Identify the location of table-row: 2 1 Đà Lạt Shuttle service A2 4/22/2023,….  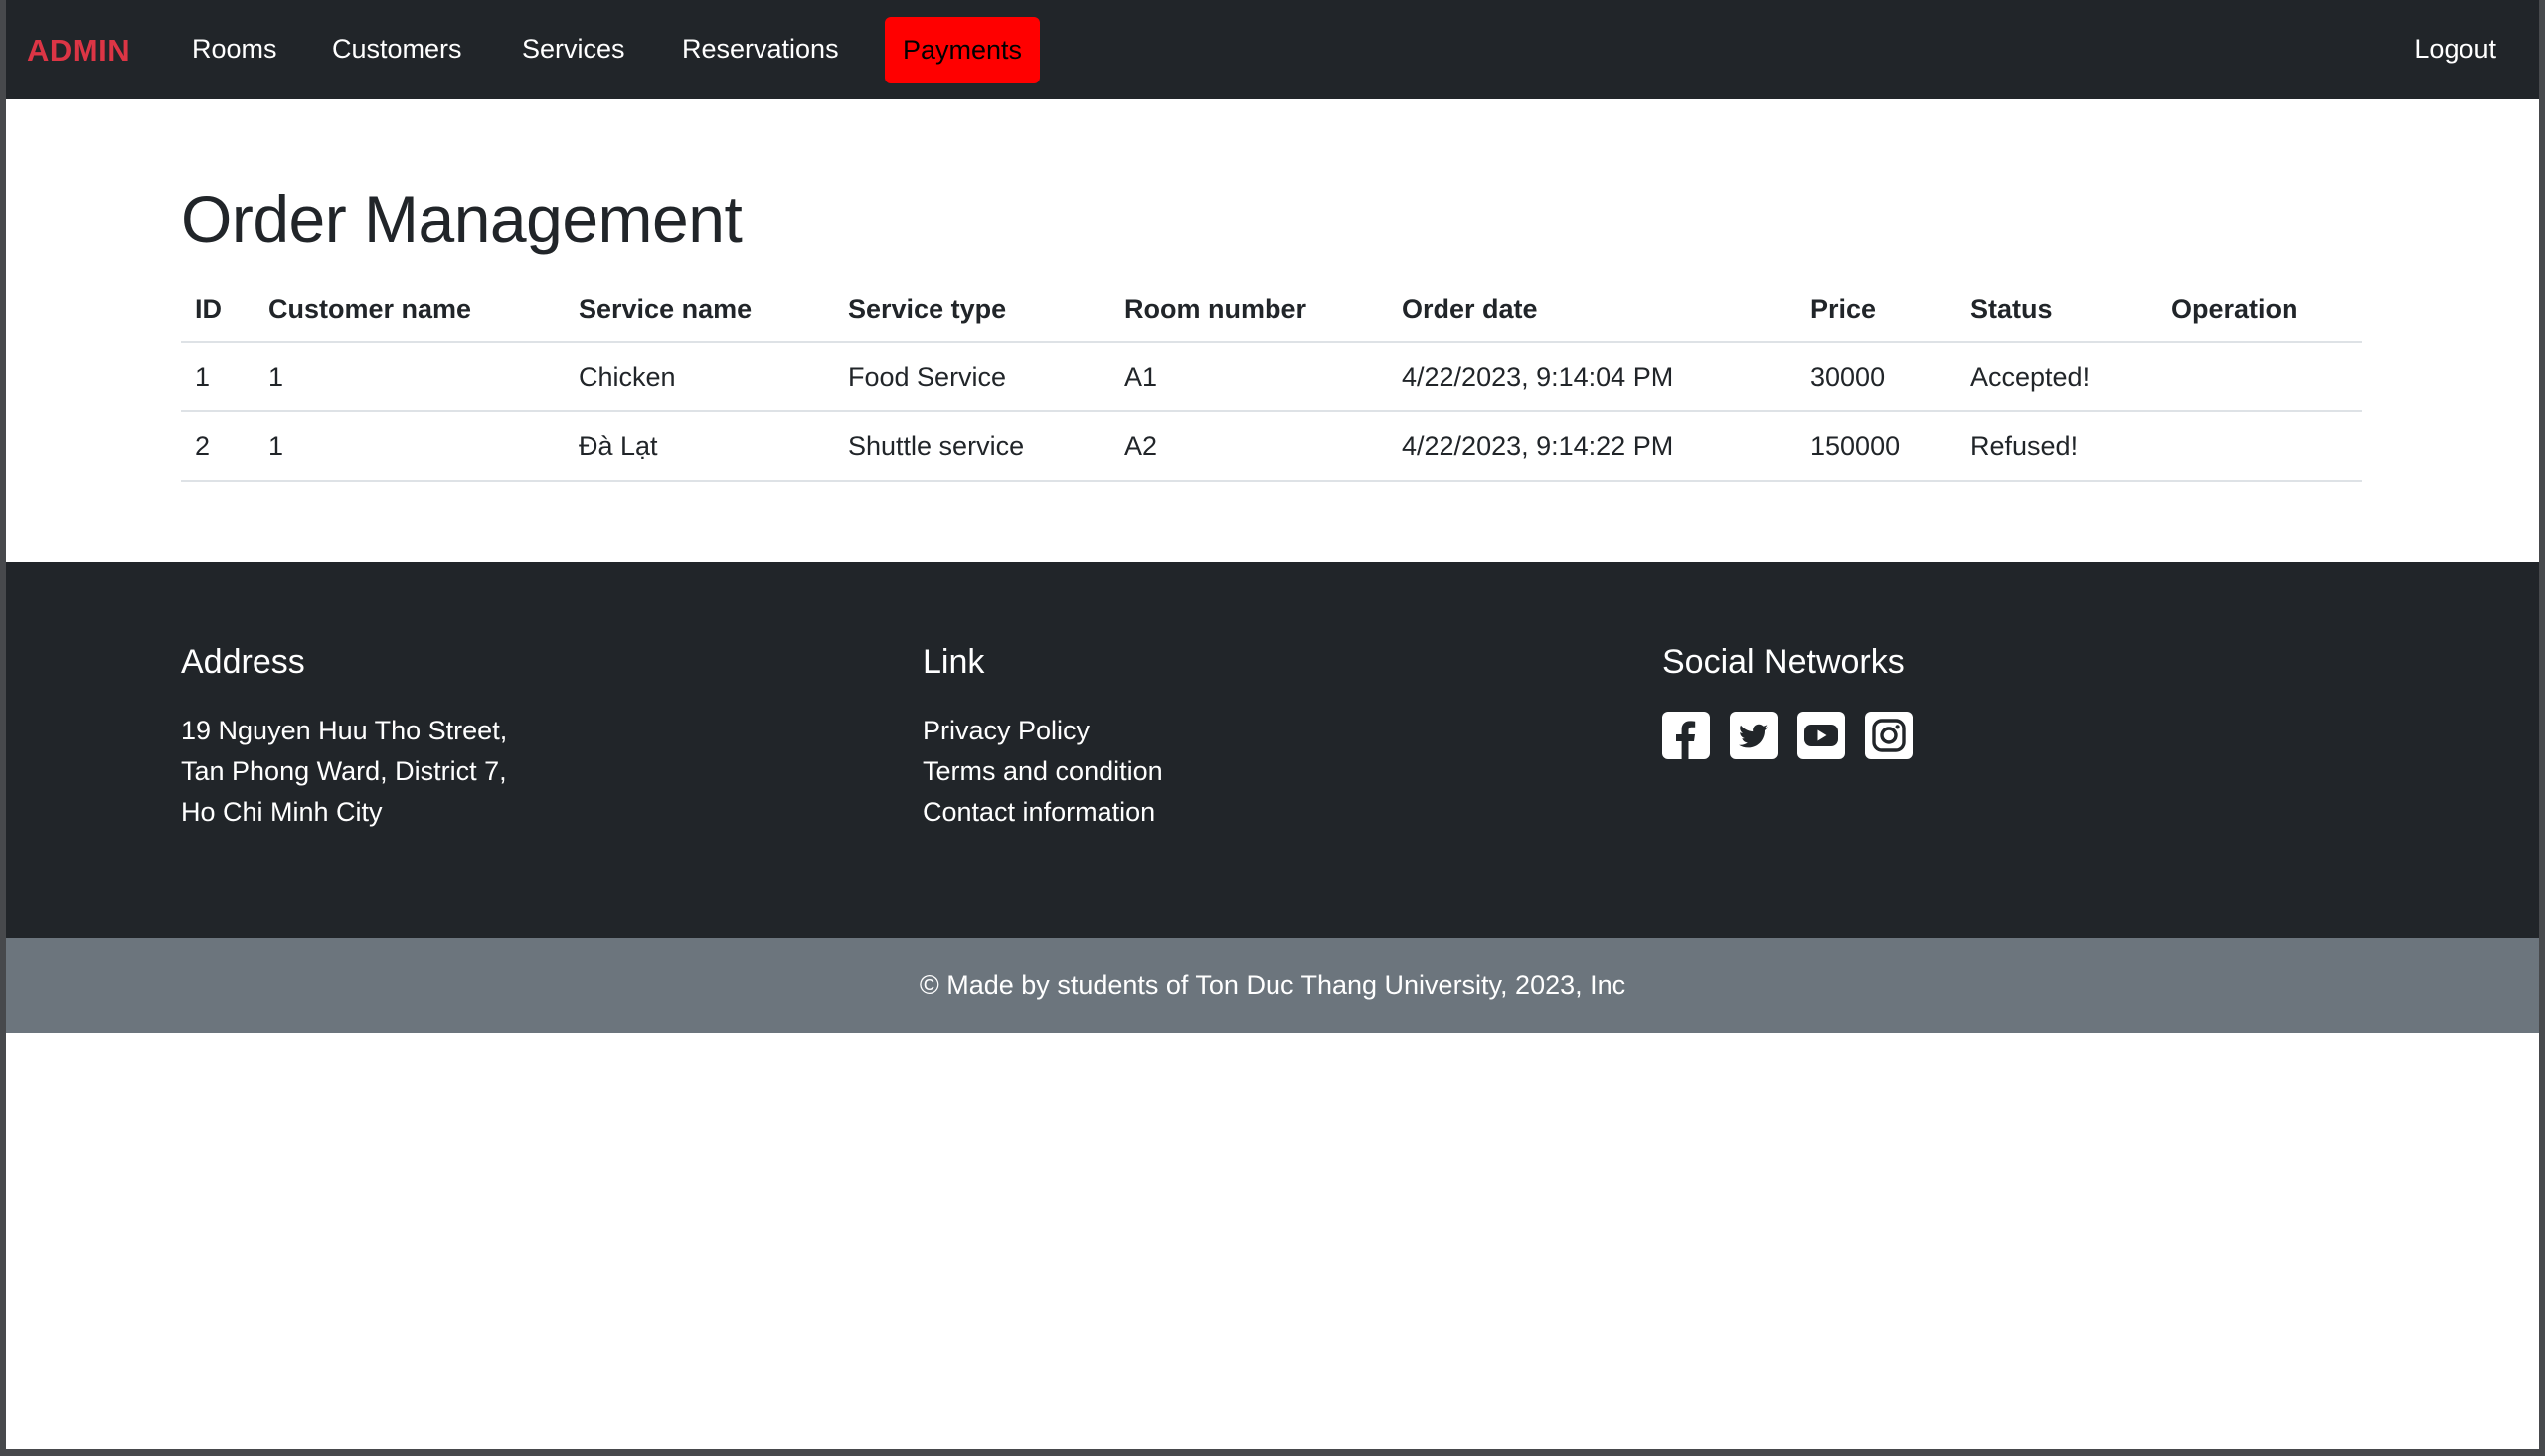
(1271, 446).